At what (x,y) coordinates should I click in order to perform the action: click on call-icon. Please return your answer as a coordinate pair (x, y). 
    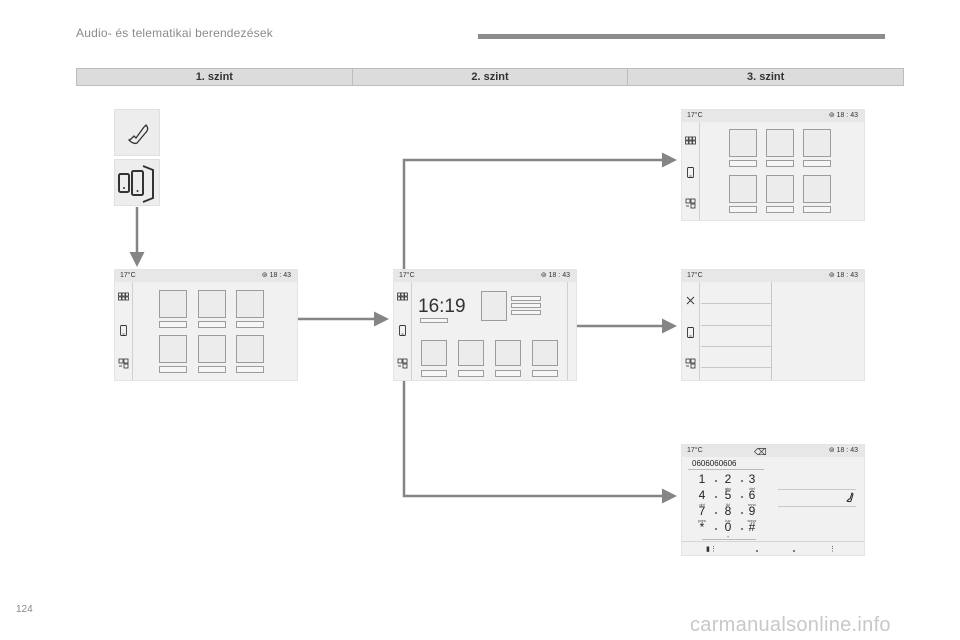
    Looking at the image, I should click on (850, 497).